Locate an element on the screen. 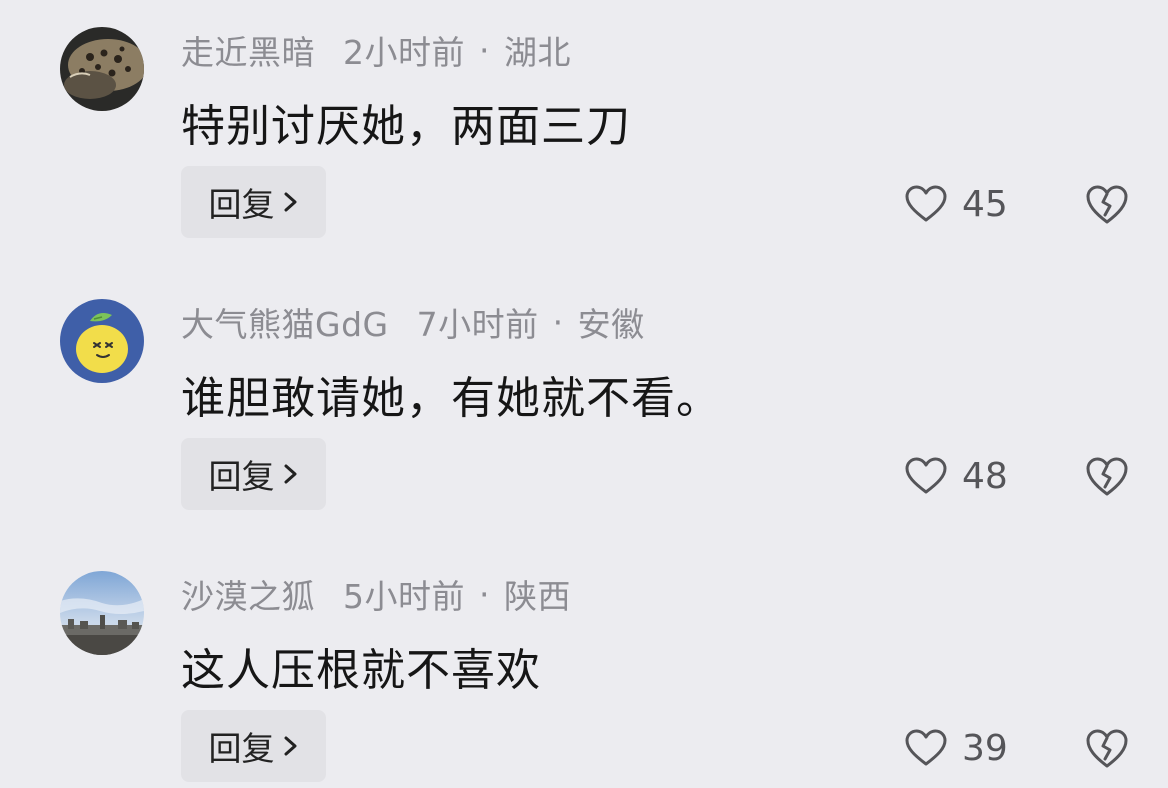 Image resolution: width=1168 pixels, height=788 pixels. location: 陕西 is located at coordinates (537, 596).